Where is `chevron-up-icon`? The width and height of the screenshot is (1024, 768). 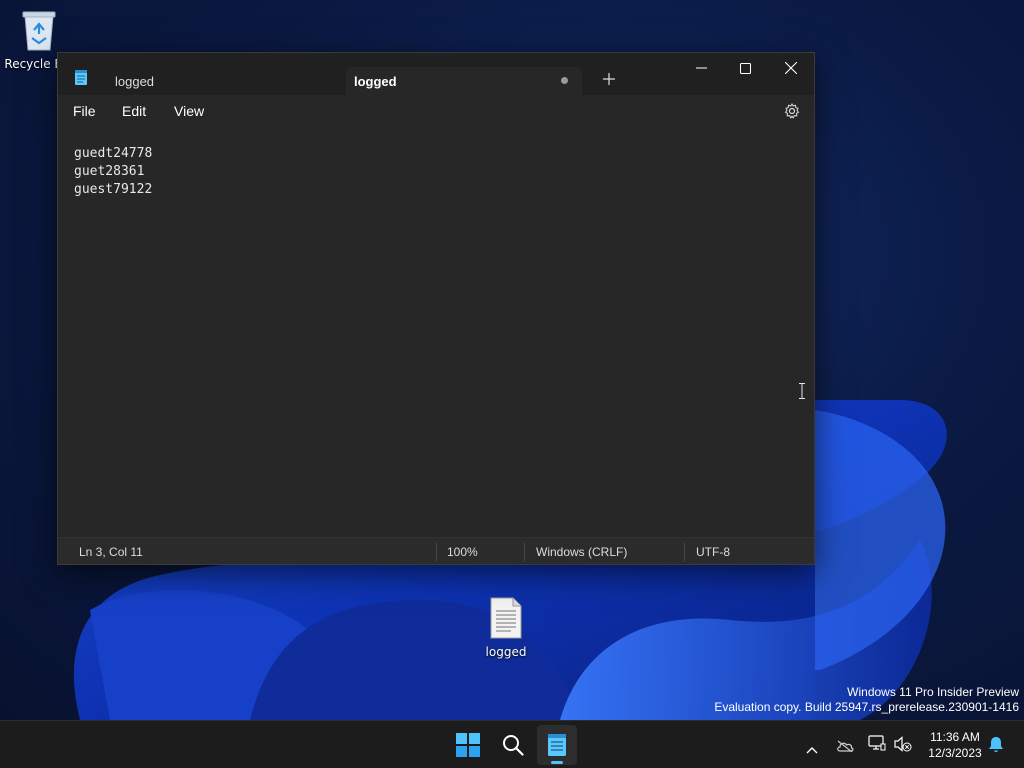
chevron-up-icon is located at coordinates (812, 750).